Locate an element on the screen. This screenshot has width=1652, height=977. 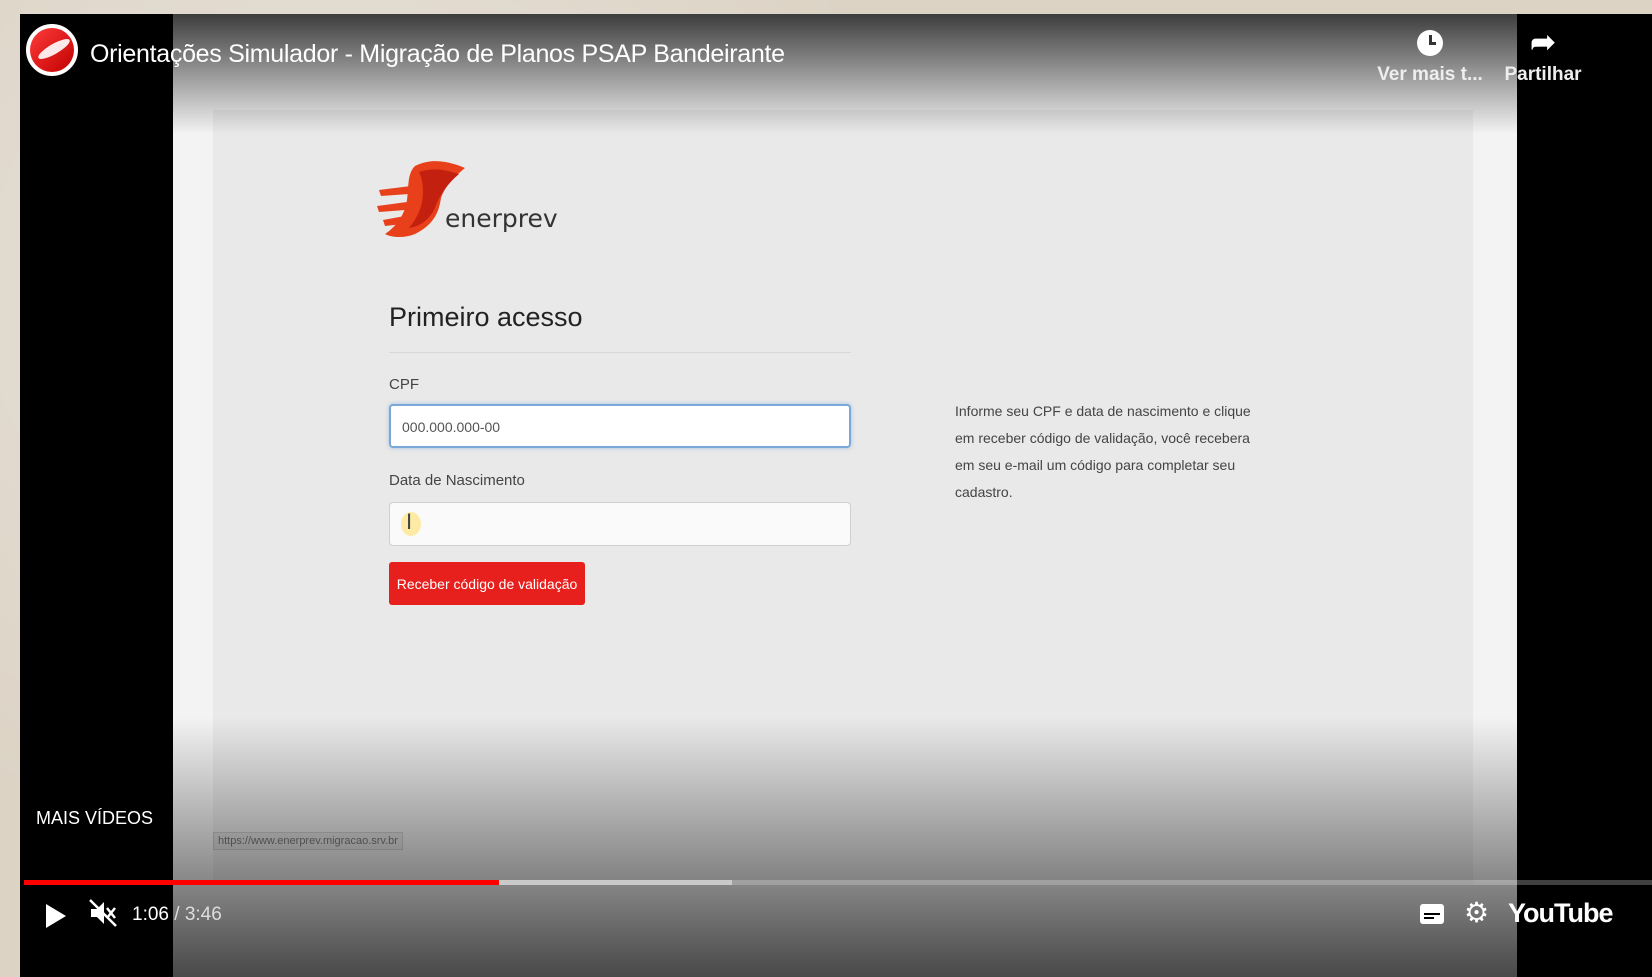
more-videos-button: MAIS VÍDEOS is located at coordinates (94, 818).